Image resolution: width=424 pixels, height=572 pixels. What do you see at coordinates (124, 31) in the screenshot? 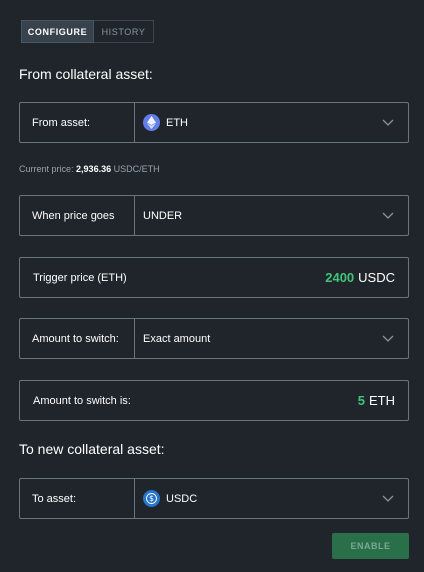
I see `tab-history: HISTORY` at bounding box center [124, 31].